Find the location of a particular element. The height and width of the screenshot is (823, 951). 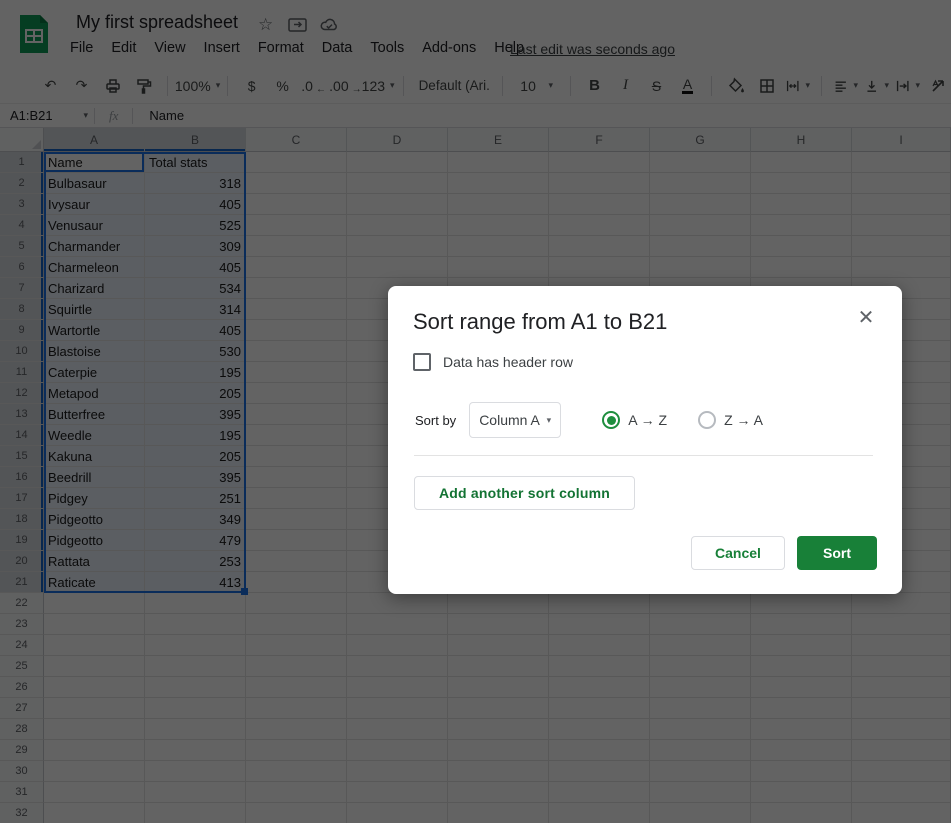

radio-selected-icon is located at coordinates (611, 420).